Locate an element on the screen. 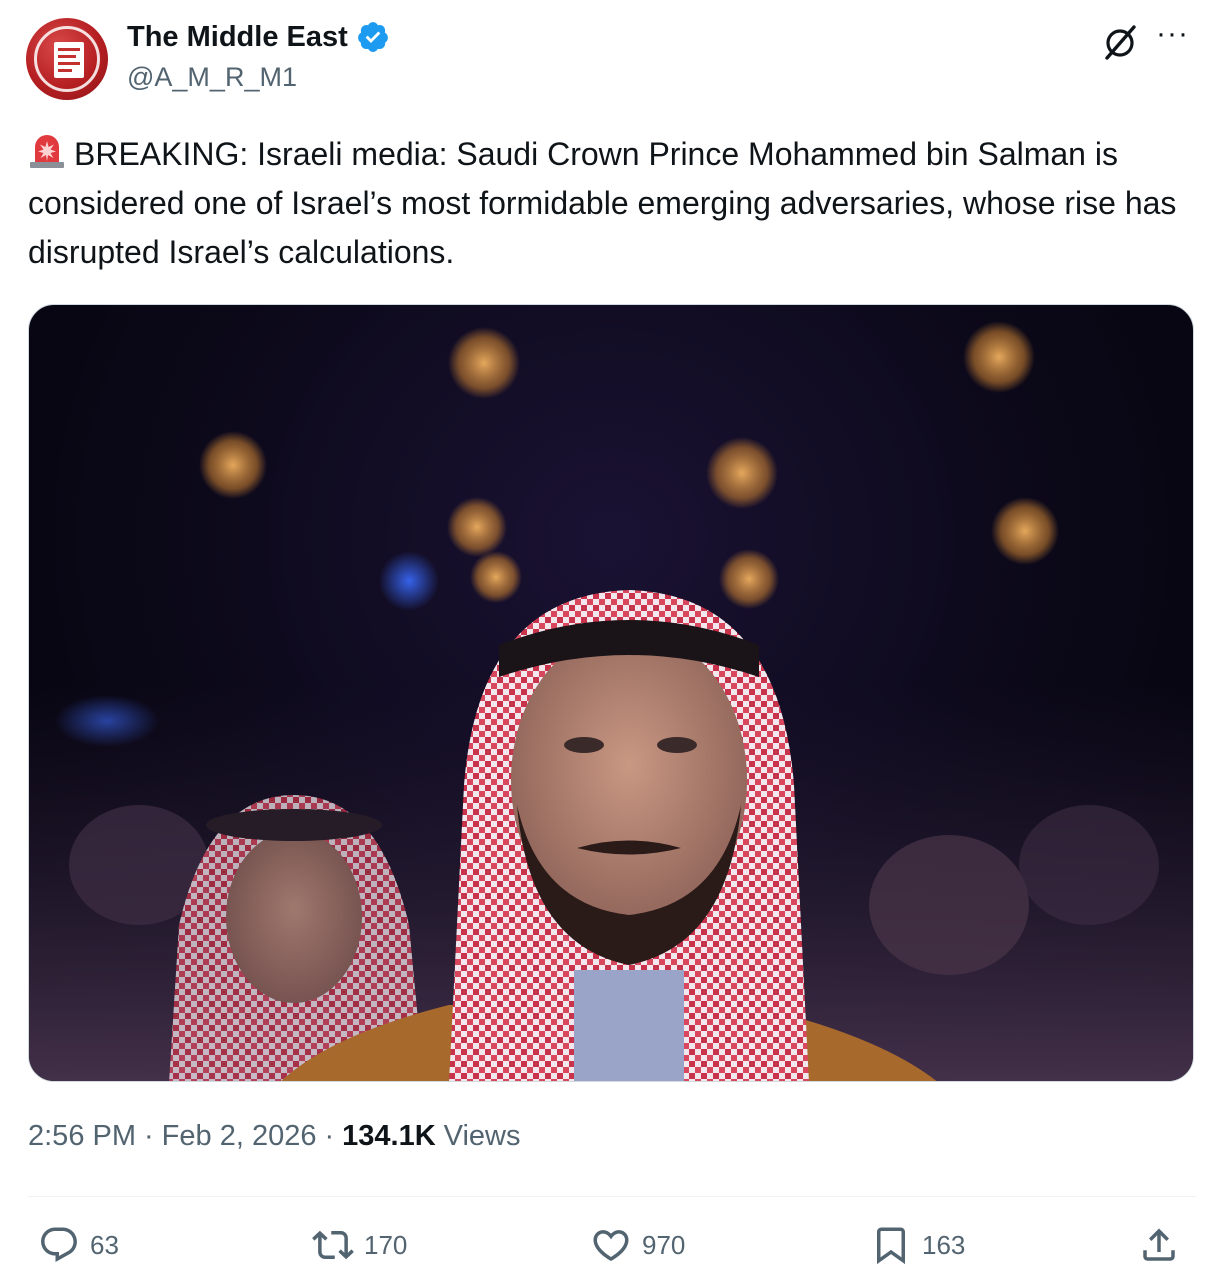  share-button is located at coordinates (1164, 1245).